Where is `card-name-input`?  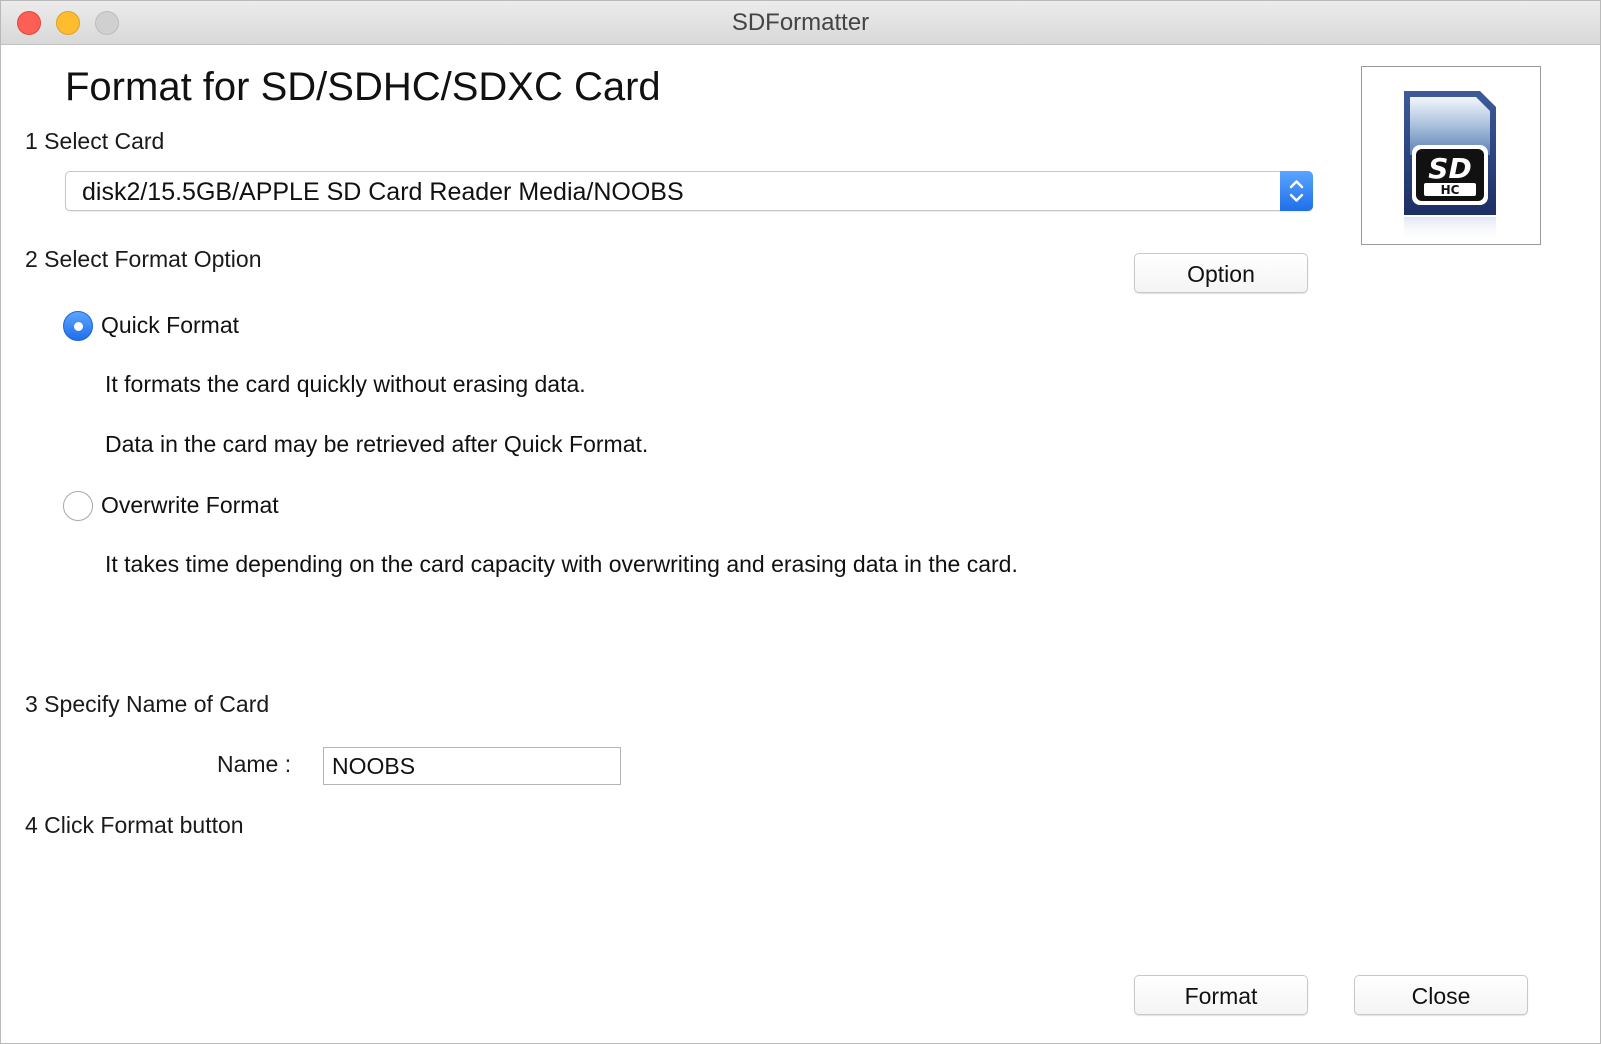
card-name-input is located at coordinates (472, 766).